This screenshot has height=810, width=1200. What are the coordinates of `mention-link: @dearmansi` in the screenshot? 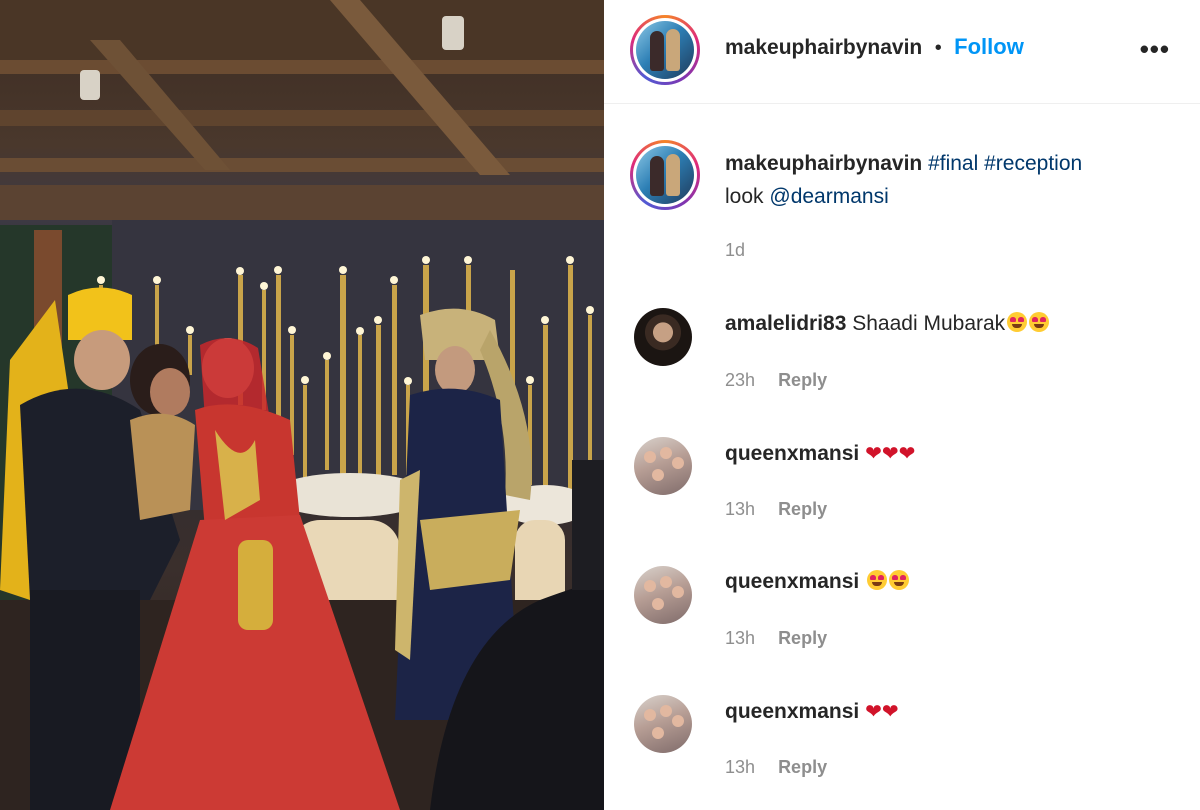 It's located at (828, 196).